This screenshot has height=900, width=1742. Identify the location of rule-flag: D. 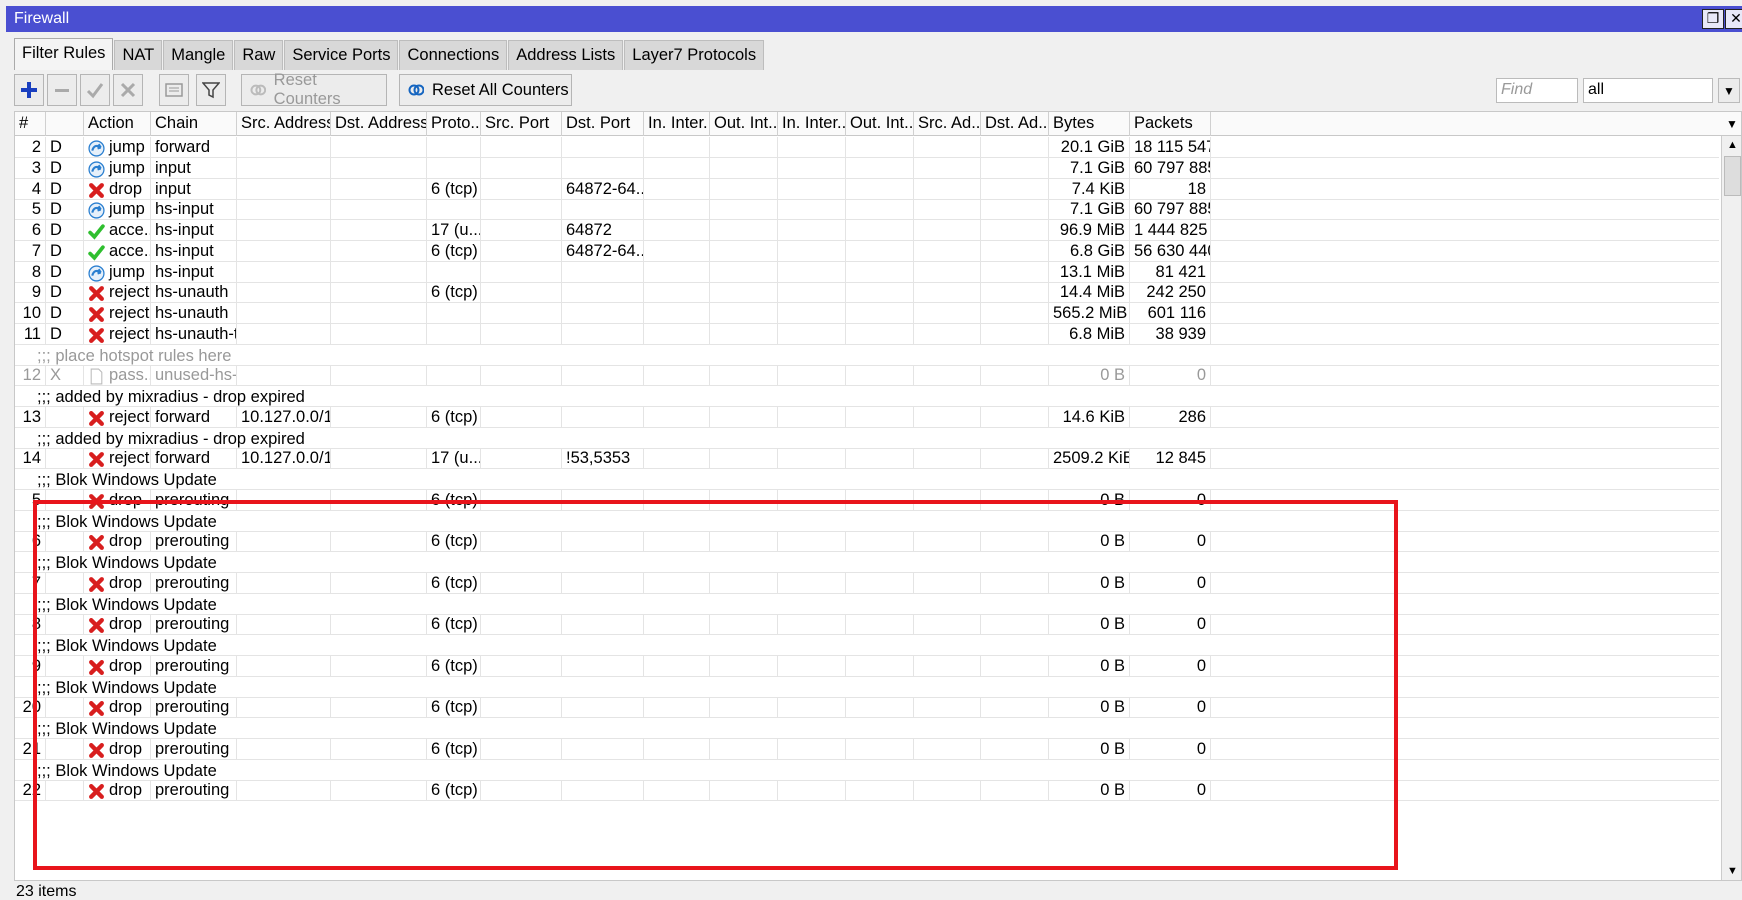
(65, 292).